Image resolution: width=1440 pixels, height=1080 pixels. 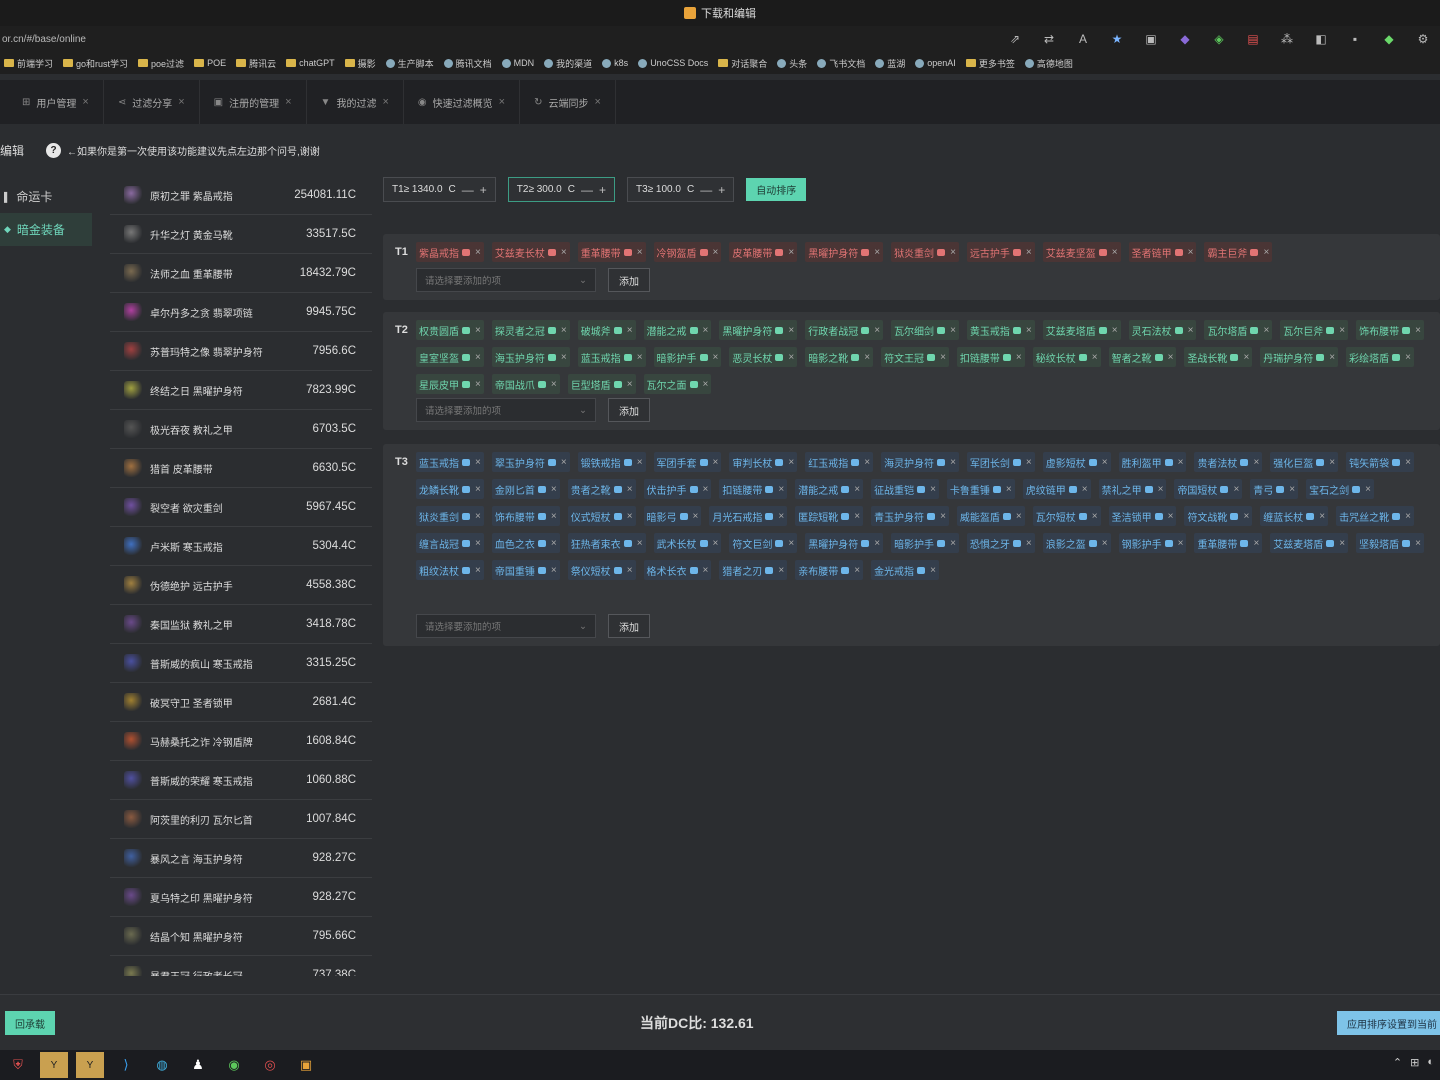 I want to click on tier-tag: 征战重铠 ×, so click(x=905, y=489).